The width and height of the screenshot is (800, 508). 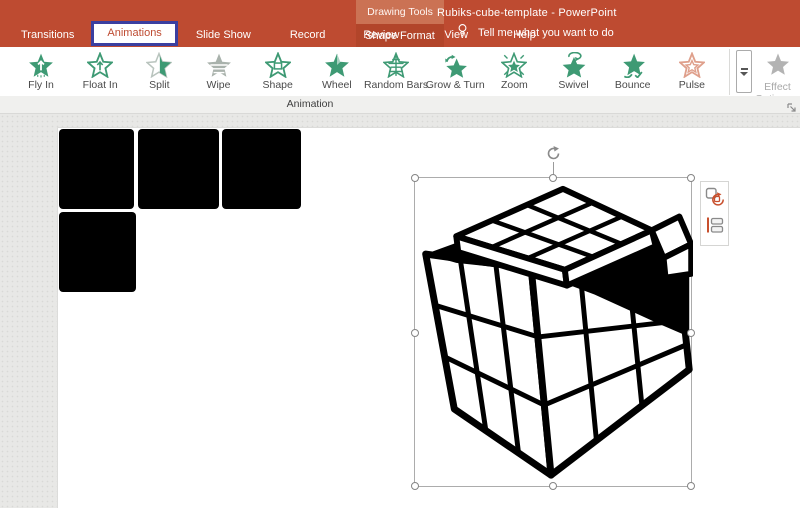 I want to click on document-title: Rubiks-cube-template - PowerPoint, so click(x=527, y=13).